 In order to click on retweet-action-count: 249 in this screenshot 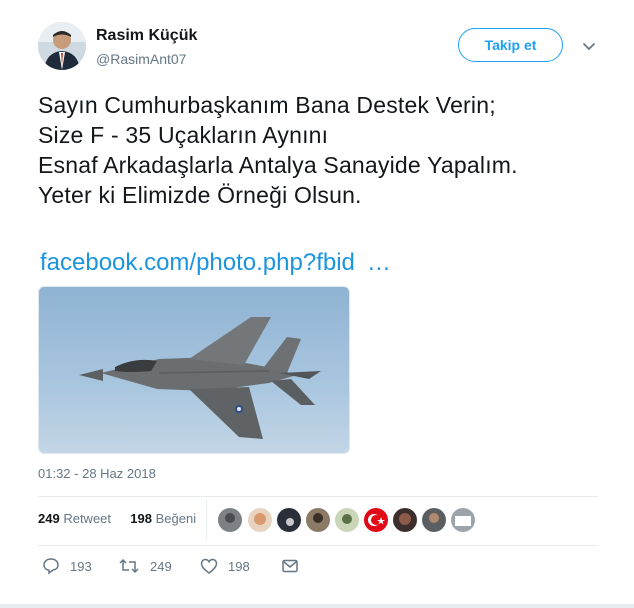, I will do `click(161, 566)`.